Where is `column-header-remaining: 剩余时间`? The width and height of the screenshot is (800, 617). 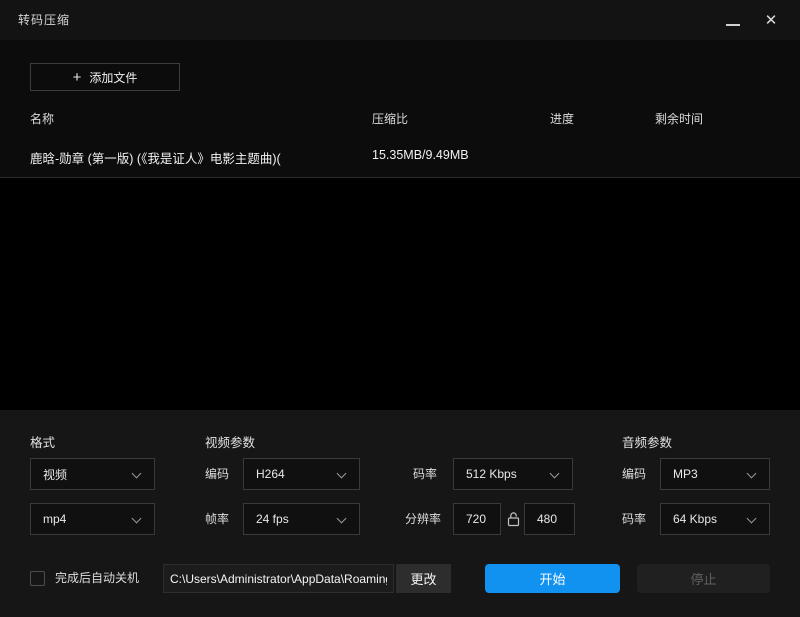
column-header-remaining: 剩余时间 is located at coordinates (679, 119).